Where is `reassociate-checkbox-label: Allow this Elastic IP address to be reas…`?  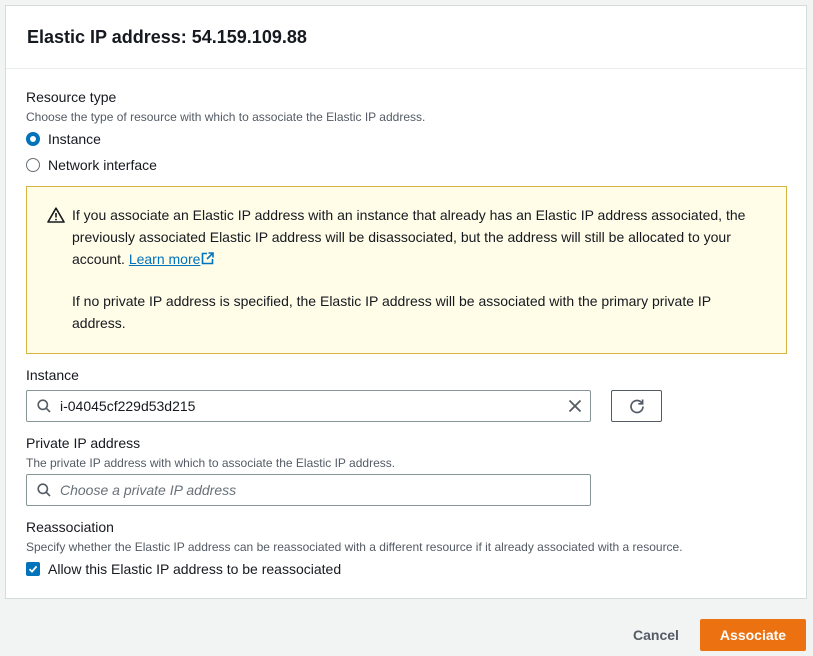 reassociate-checkbox-label: Allow this Elastic IP address to be reas… is located at coordinates (195, 569).